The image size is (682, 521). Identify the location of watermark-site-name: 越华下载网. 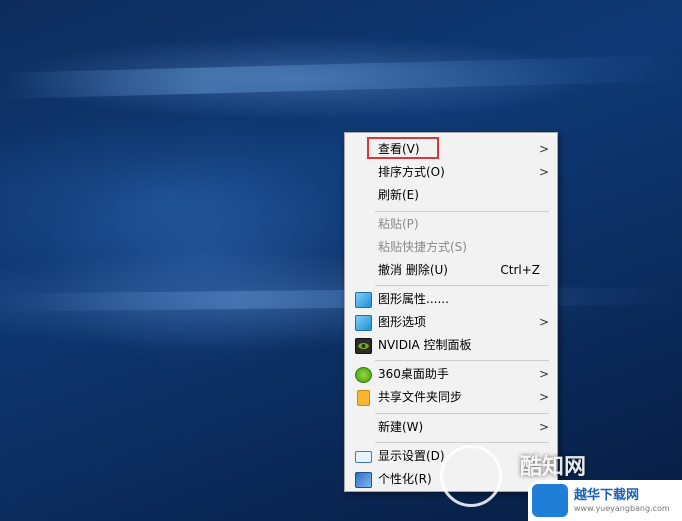
(607, 495).